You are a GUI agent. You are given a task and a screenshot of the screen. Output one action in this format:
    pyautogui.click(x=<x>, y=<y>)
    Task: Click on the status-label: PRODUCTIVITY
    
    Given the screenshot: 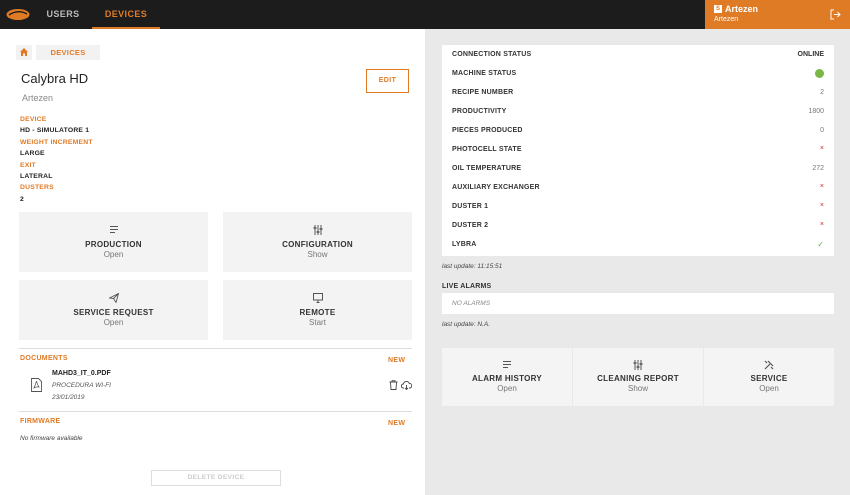 What is the action you would take?
    pyautogui.click(x=479, y=111)
    